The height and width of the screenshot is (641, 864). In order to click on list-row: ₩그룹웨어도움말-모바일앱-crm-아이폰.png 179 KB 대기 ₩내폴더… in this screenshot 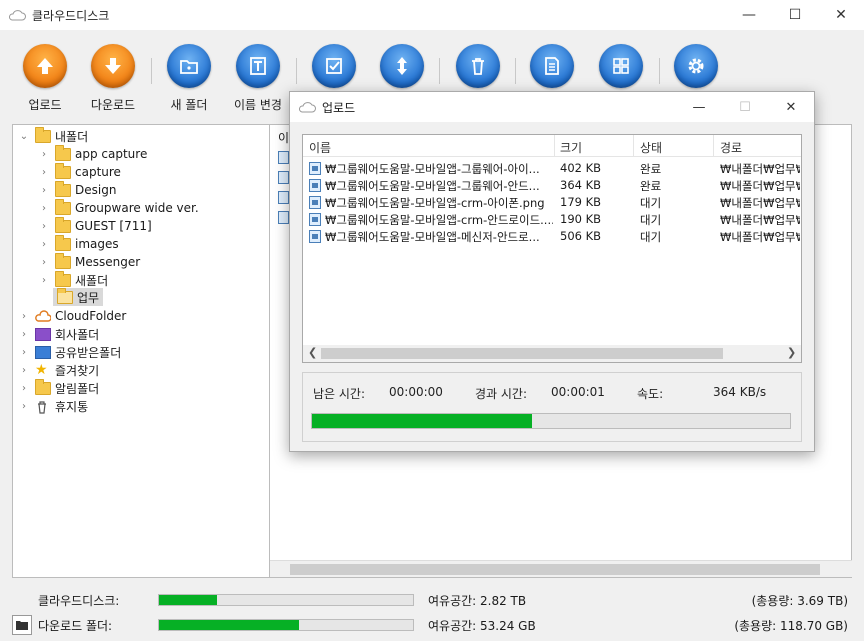, I will do `click(552, 202)`.